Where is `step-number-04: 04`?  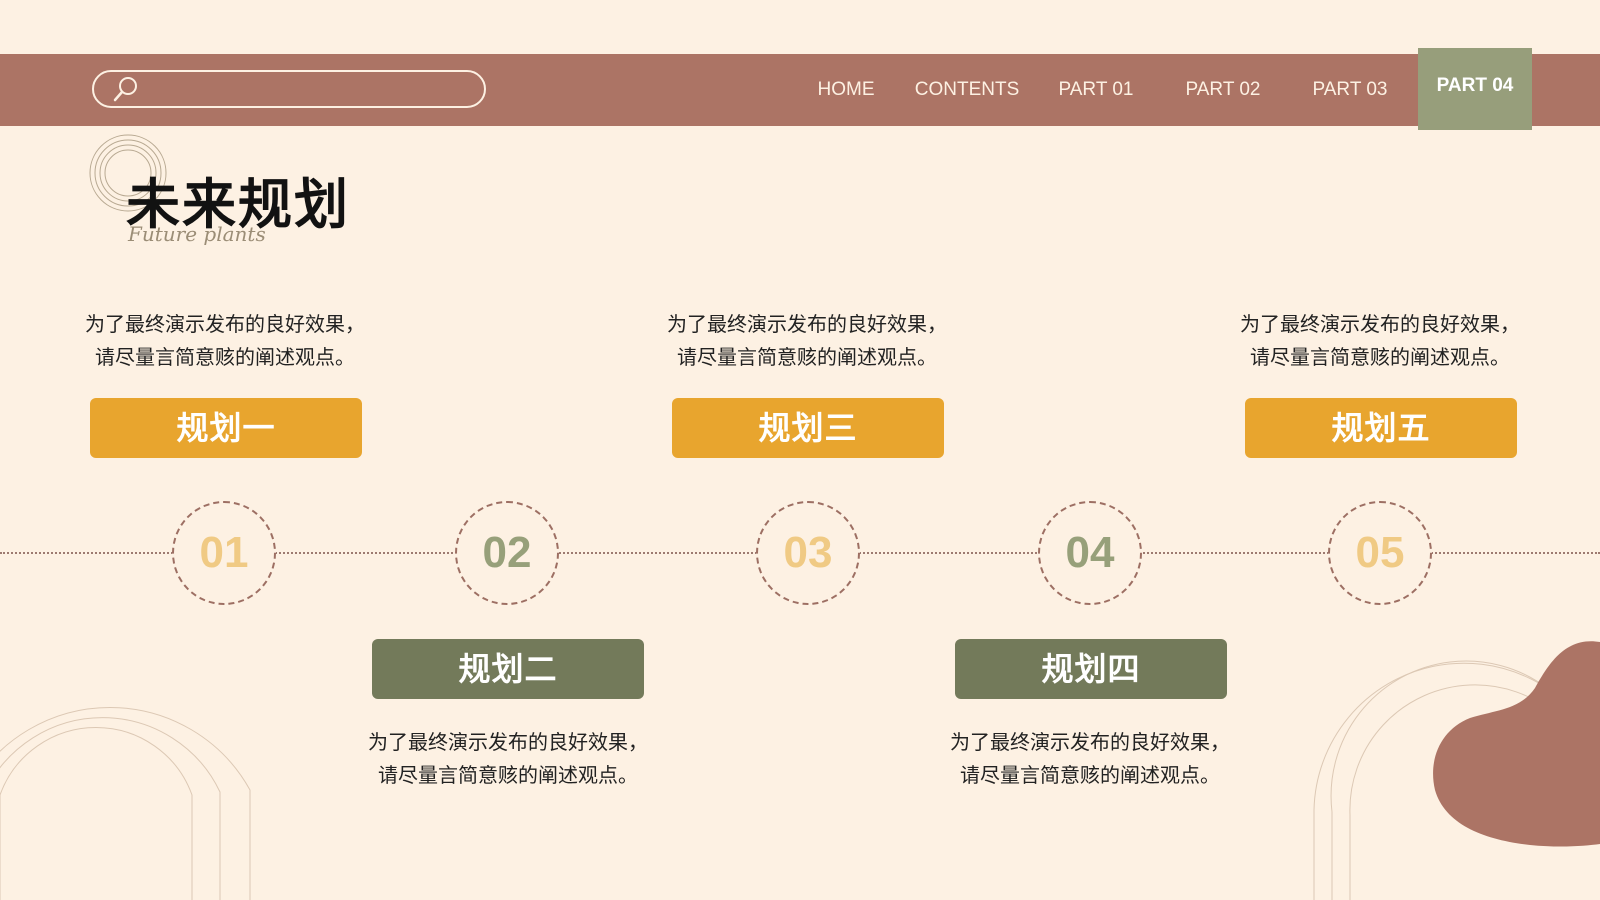 step-number-04: 04 is located at coordinates (1090, 553).